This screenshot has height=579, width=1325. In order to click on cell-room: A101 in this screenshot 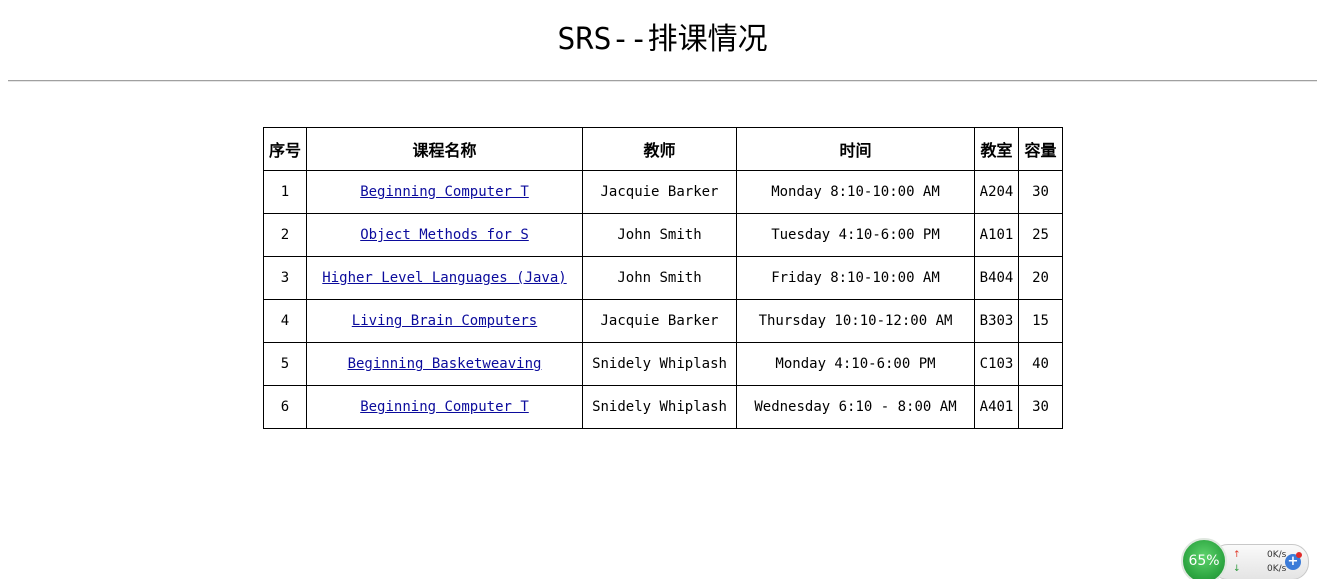, I will do `click(996, 235)`.